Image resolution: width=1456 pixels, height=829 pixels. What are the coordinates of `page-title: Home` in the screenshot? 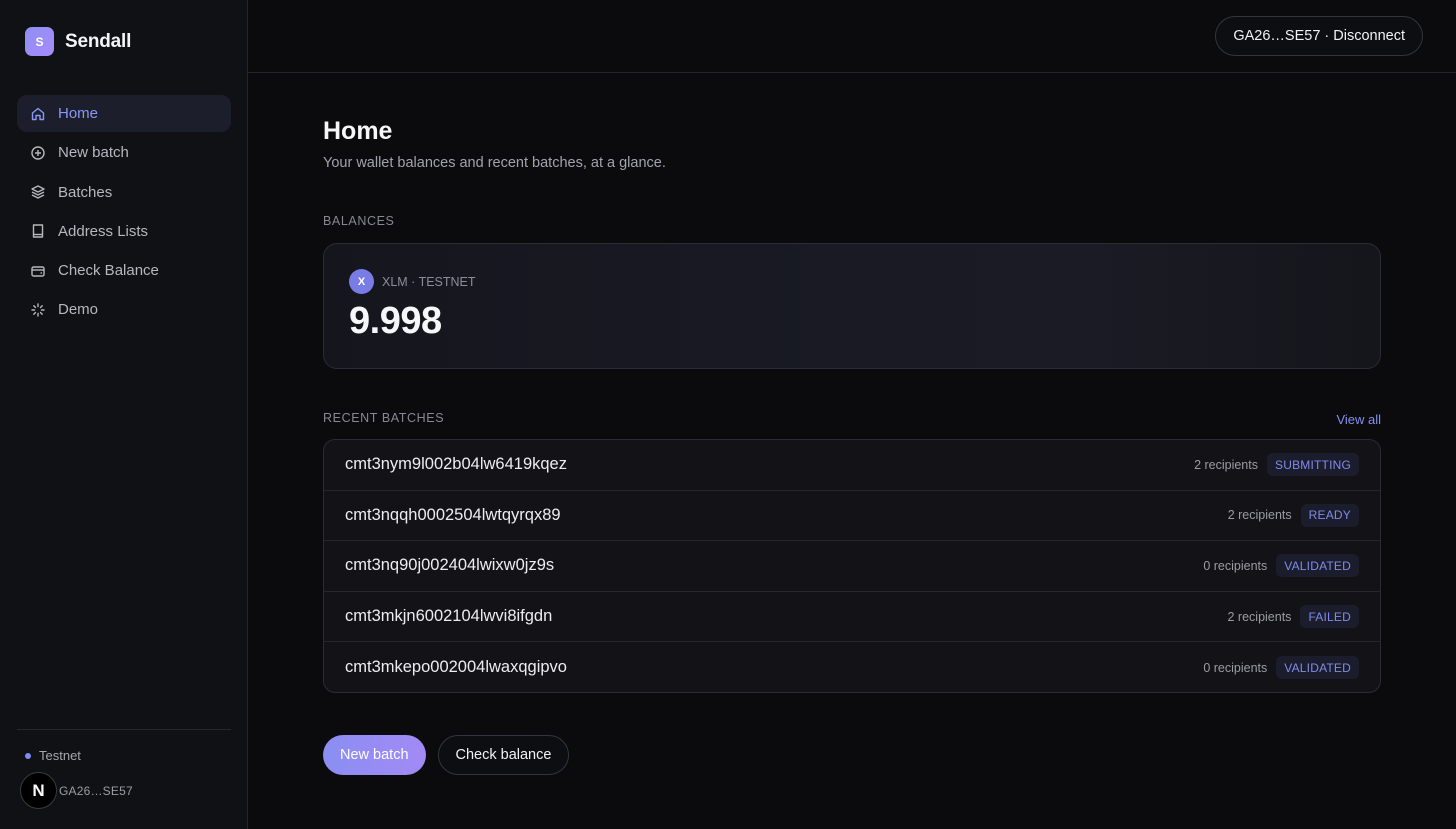 It's located at (358, 131).